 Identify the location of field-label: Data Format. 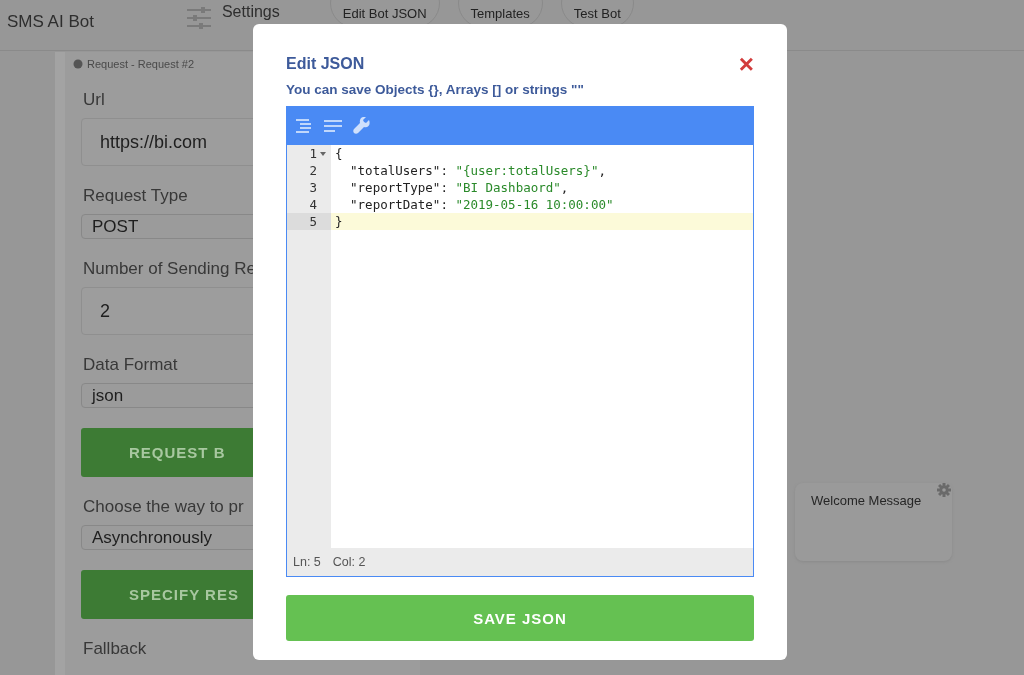
(130, 365).